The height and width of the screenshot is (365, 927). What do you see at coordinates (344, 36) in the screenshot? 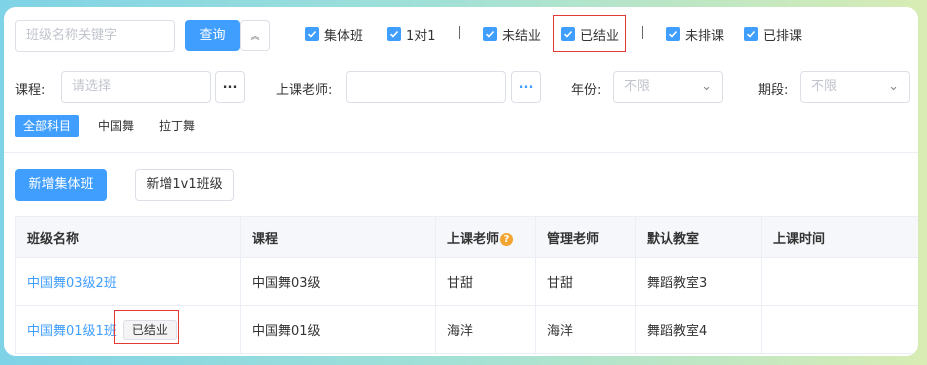
I see `checkbox-label: 集体班` at bounding box center [344, 36].